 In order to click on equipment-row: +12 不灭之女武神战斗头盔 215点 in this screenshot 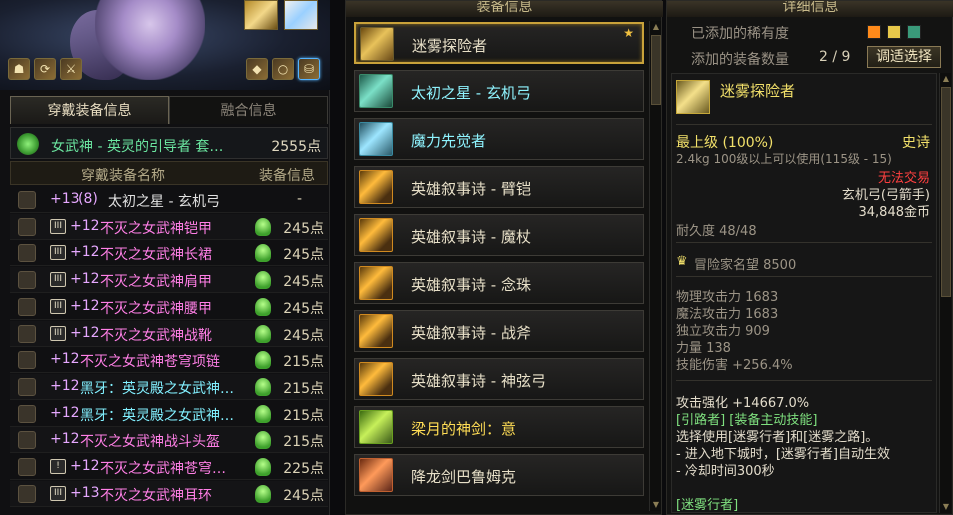, I will do `click(169, 440)`.